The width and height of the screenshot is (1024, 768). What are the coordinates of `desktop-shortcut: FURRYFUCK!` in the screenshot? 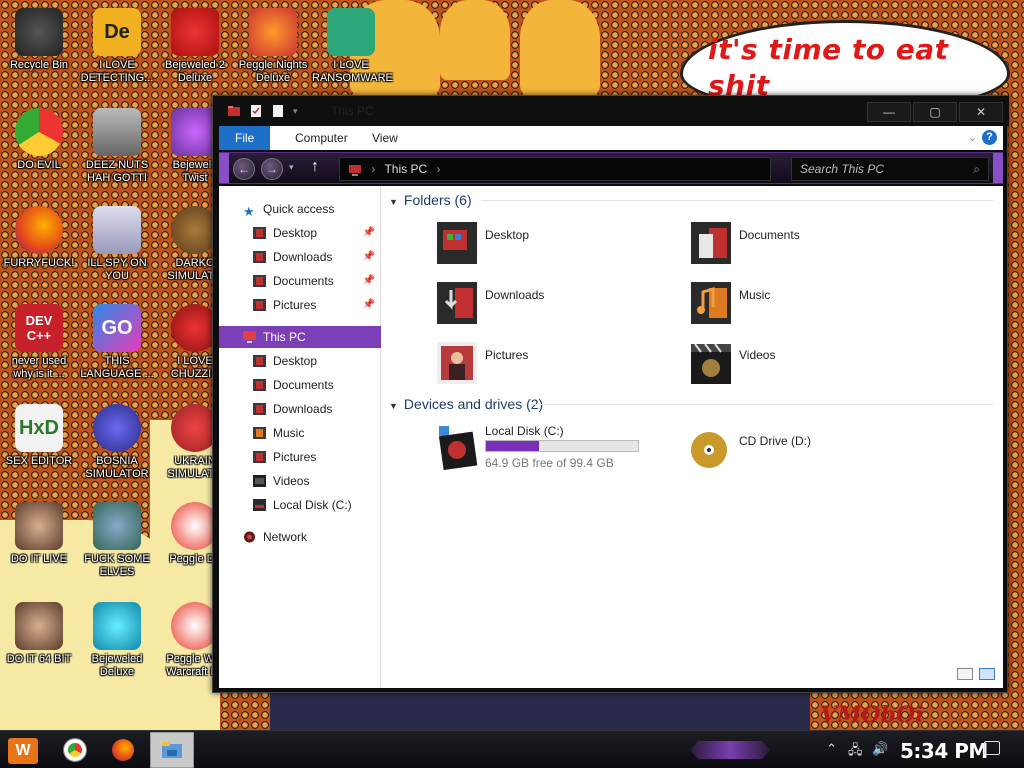 It's located at (39, 238).